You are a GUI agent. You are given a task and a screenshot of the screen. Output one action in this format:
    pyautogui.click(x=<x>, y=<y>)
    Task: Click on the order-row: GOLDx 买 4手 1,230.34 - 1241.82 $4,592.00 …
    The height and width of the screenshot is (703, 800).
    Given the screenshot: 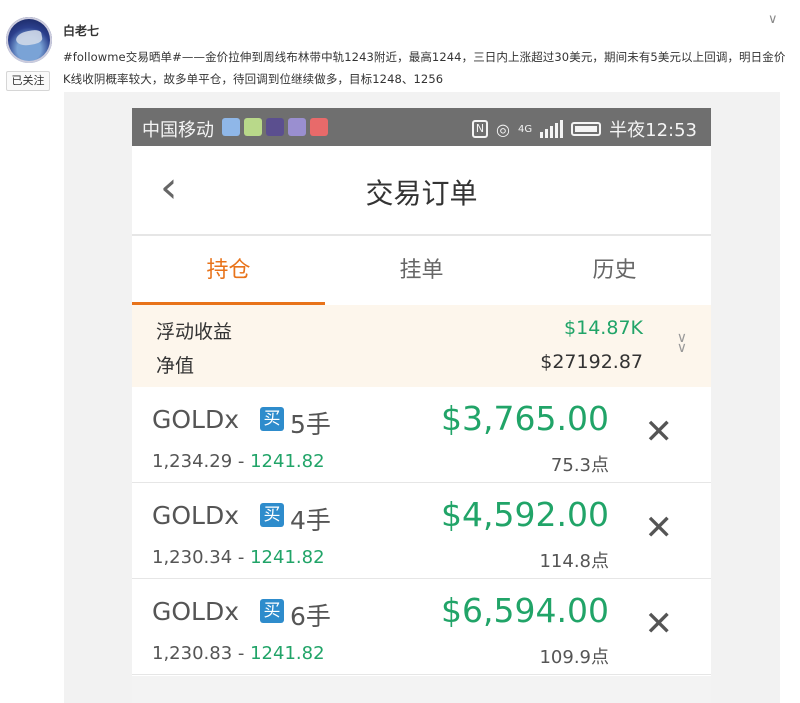 What is the action you would take?
    pyautogui.click(x=421, y=531)
    